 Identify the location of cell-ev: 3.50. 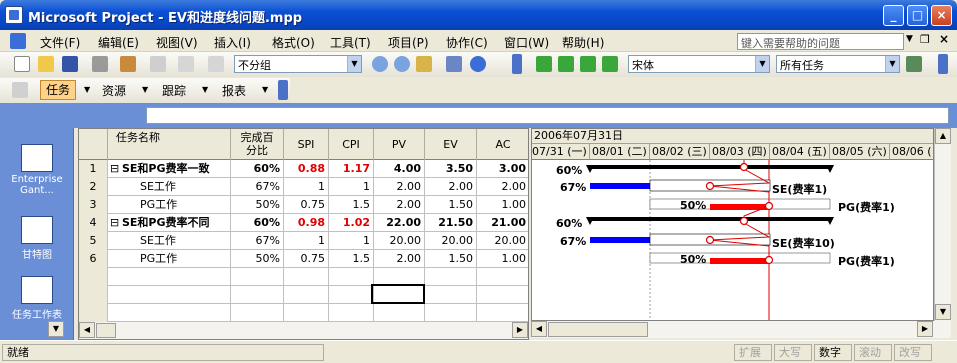
(451, 169).